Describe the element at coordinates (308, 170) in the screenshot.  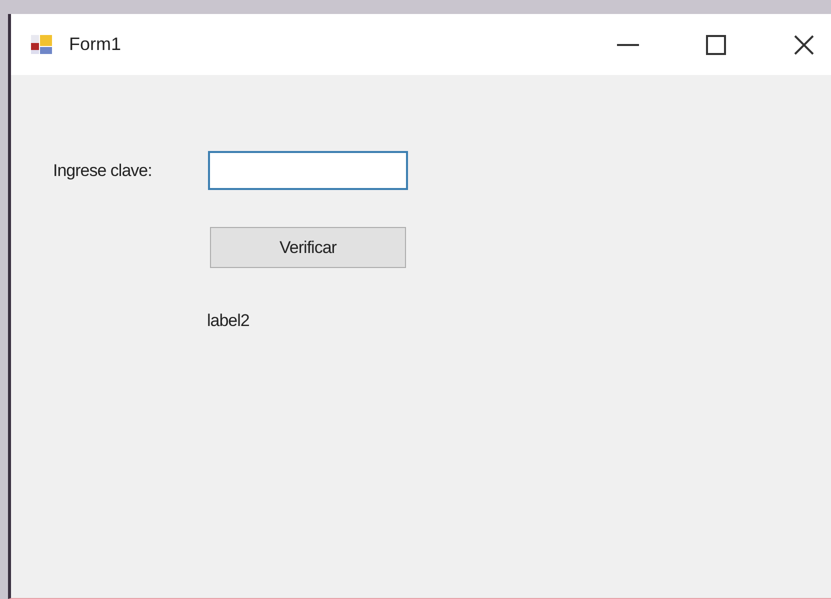
I see `password-field` at that location.